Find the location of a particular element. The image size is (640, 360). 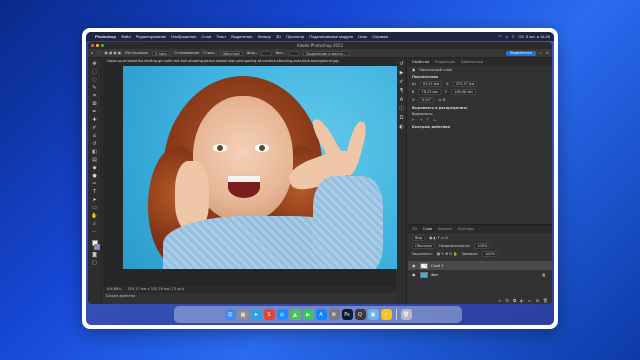

height-field: 78,23 мм is located at coordinates (429, 92).